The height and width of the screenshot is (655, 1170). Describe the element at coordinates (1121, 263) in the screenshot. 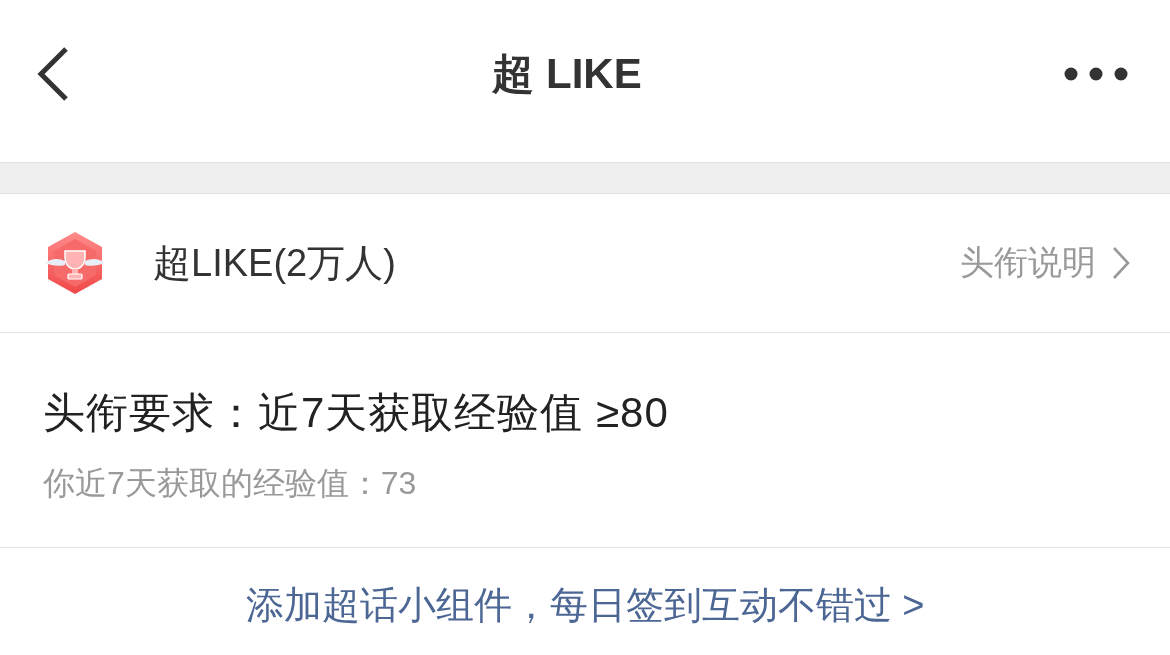

I see `chevron-right-icon` at that location.